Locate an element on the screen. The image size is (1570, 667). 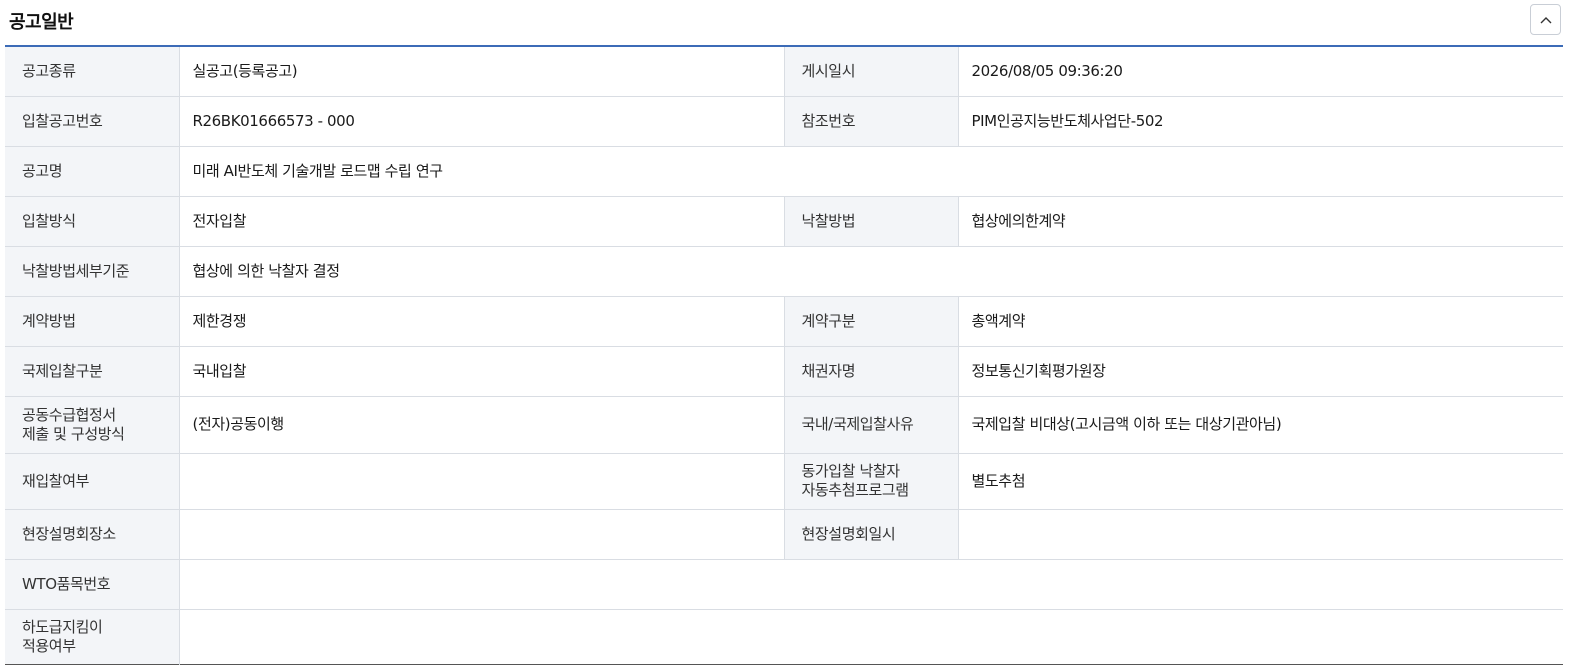
row-value: PIM인공지능반도체사업단-502 is located at coordinates (1260, 121).